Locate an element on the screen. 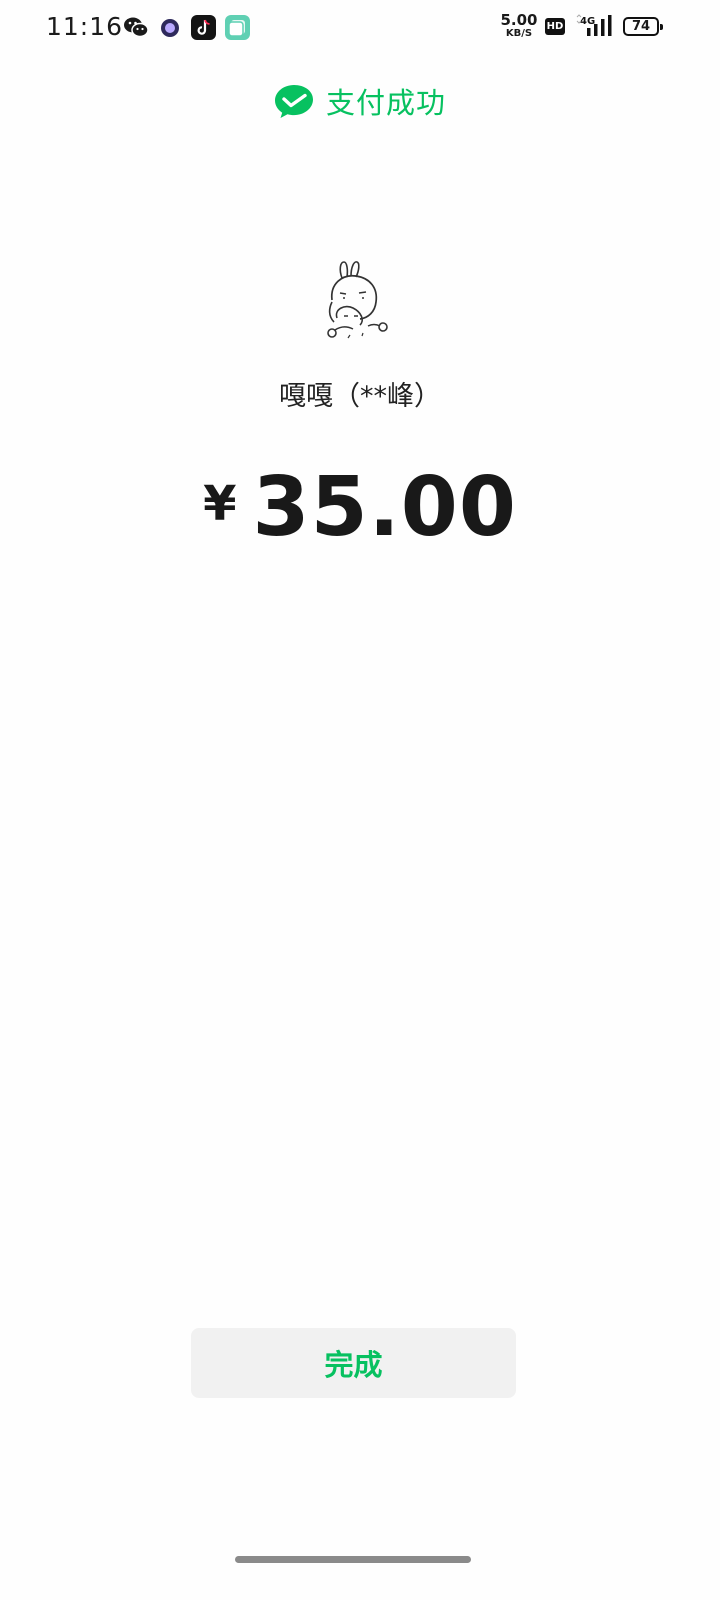 Image resolution: width=720 pixels, height=1600 pixels. tiktok-icon is located at coordinates (203, 27).